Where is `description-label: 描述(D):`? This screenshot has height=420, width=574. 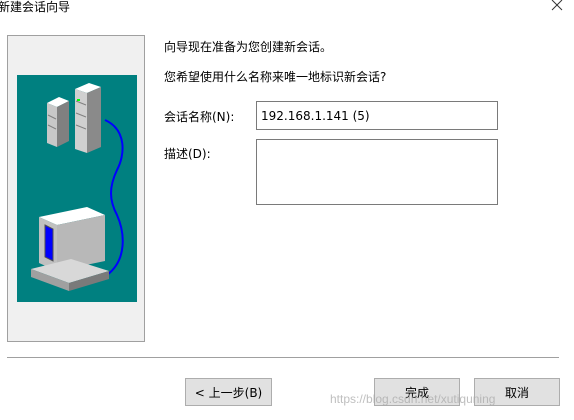
description-label: 描述(D): is located at coordinates (187, 154).